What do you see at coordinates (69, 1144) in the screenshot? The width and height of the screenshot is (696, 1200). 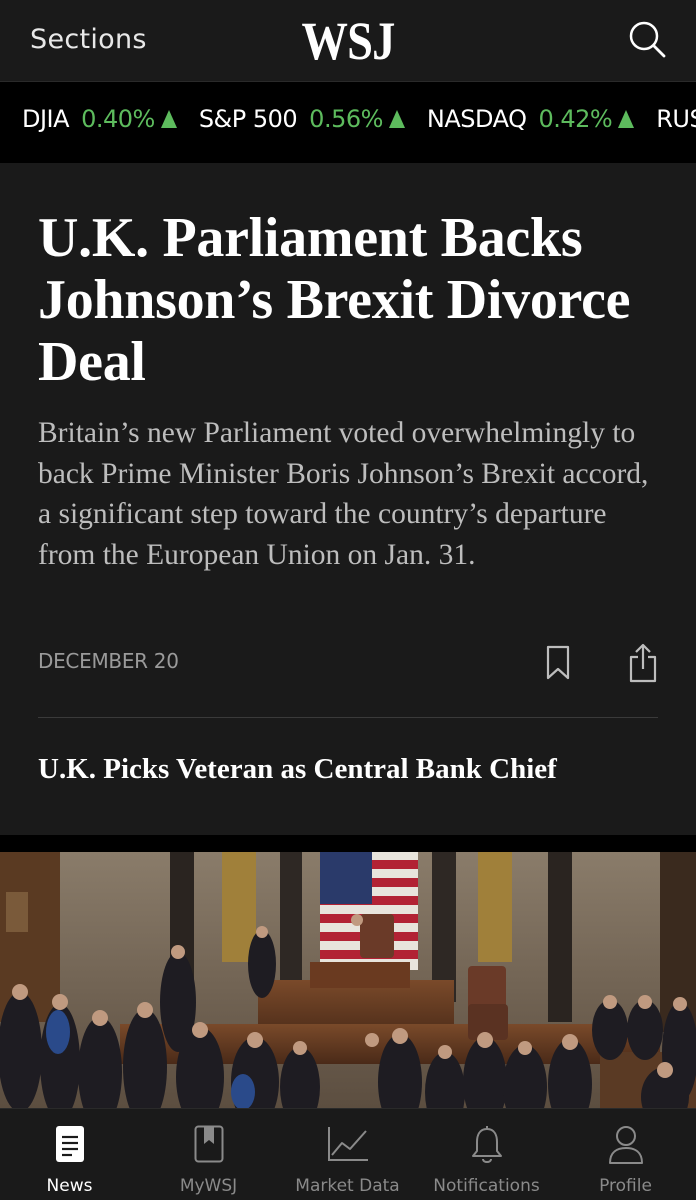 I see `news-icon` at bounding box center [69, 1144].